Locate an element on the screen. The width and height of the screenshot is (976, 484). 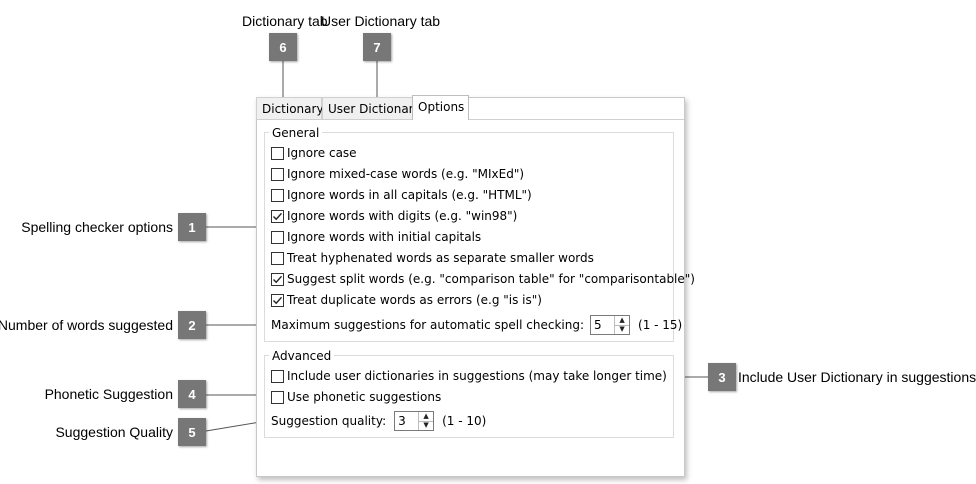
callout-badge-6: 6 is located at coordinates (283, 47).